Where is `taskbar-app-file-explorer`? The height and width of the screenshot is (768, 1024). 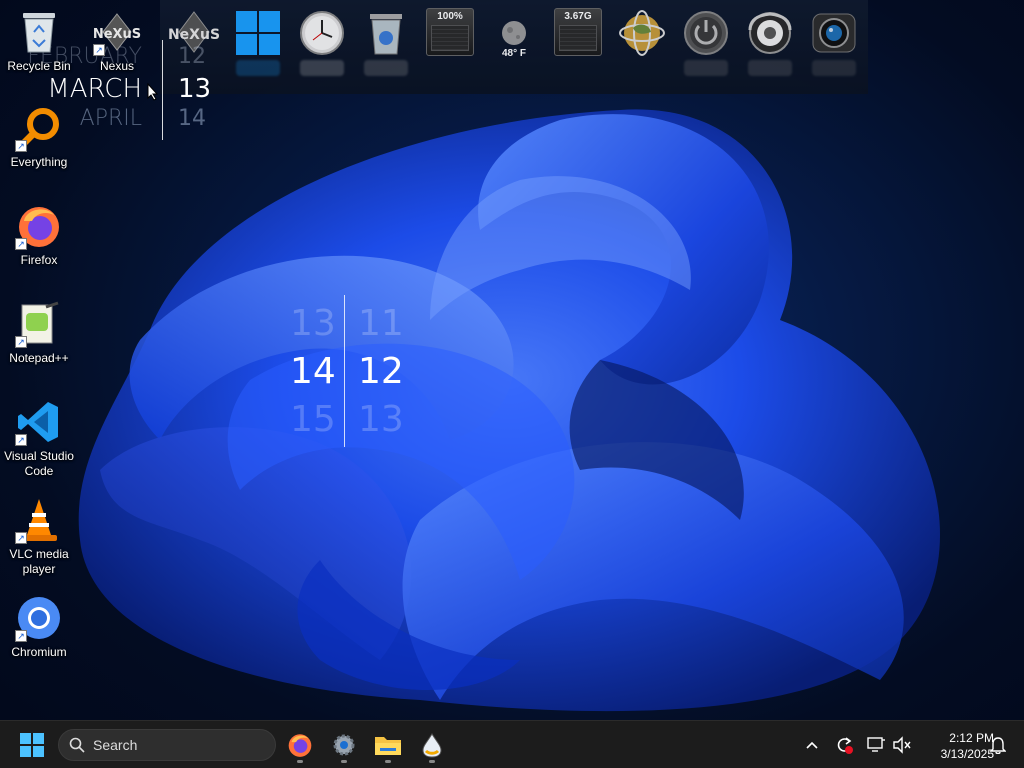 taskbar-app-file-explorer is located at coordinates (388, 745).